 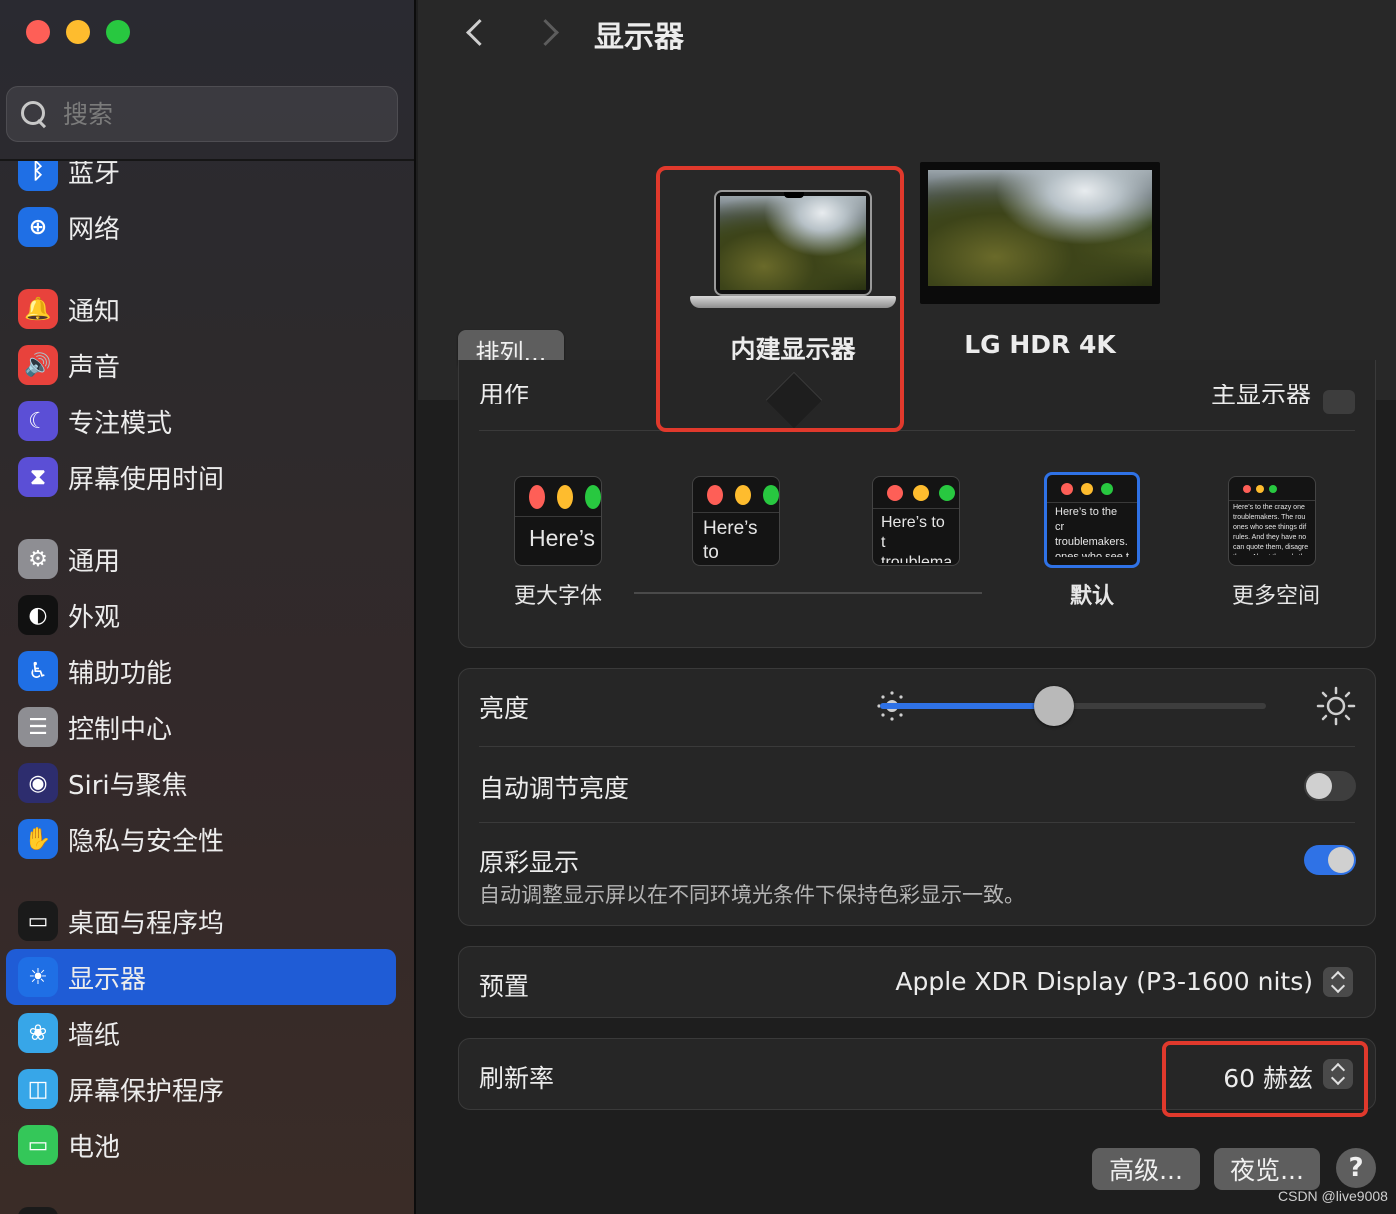 What do you see at coordinates (474, 32) in the screenshot?
I see `back-chevron-icon` at bounding box center [474, 32].